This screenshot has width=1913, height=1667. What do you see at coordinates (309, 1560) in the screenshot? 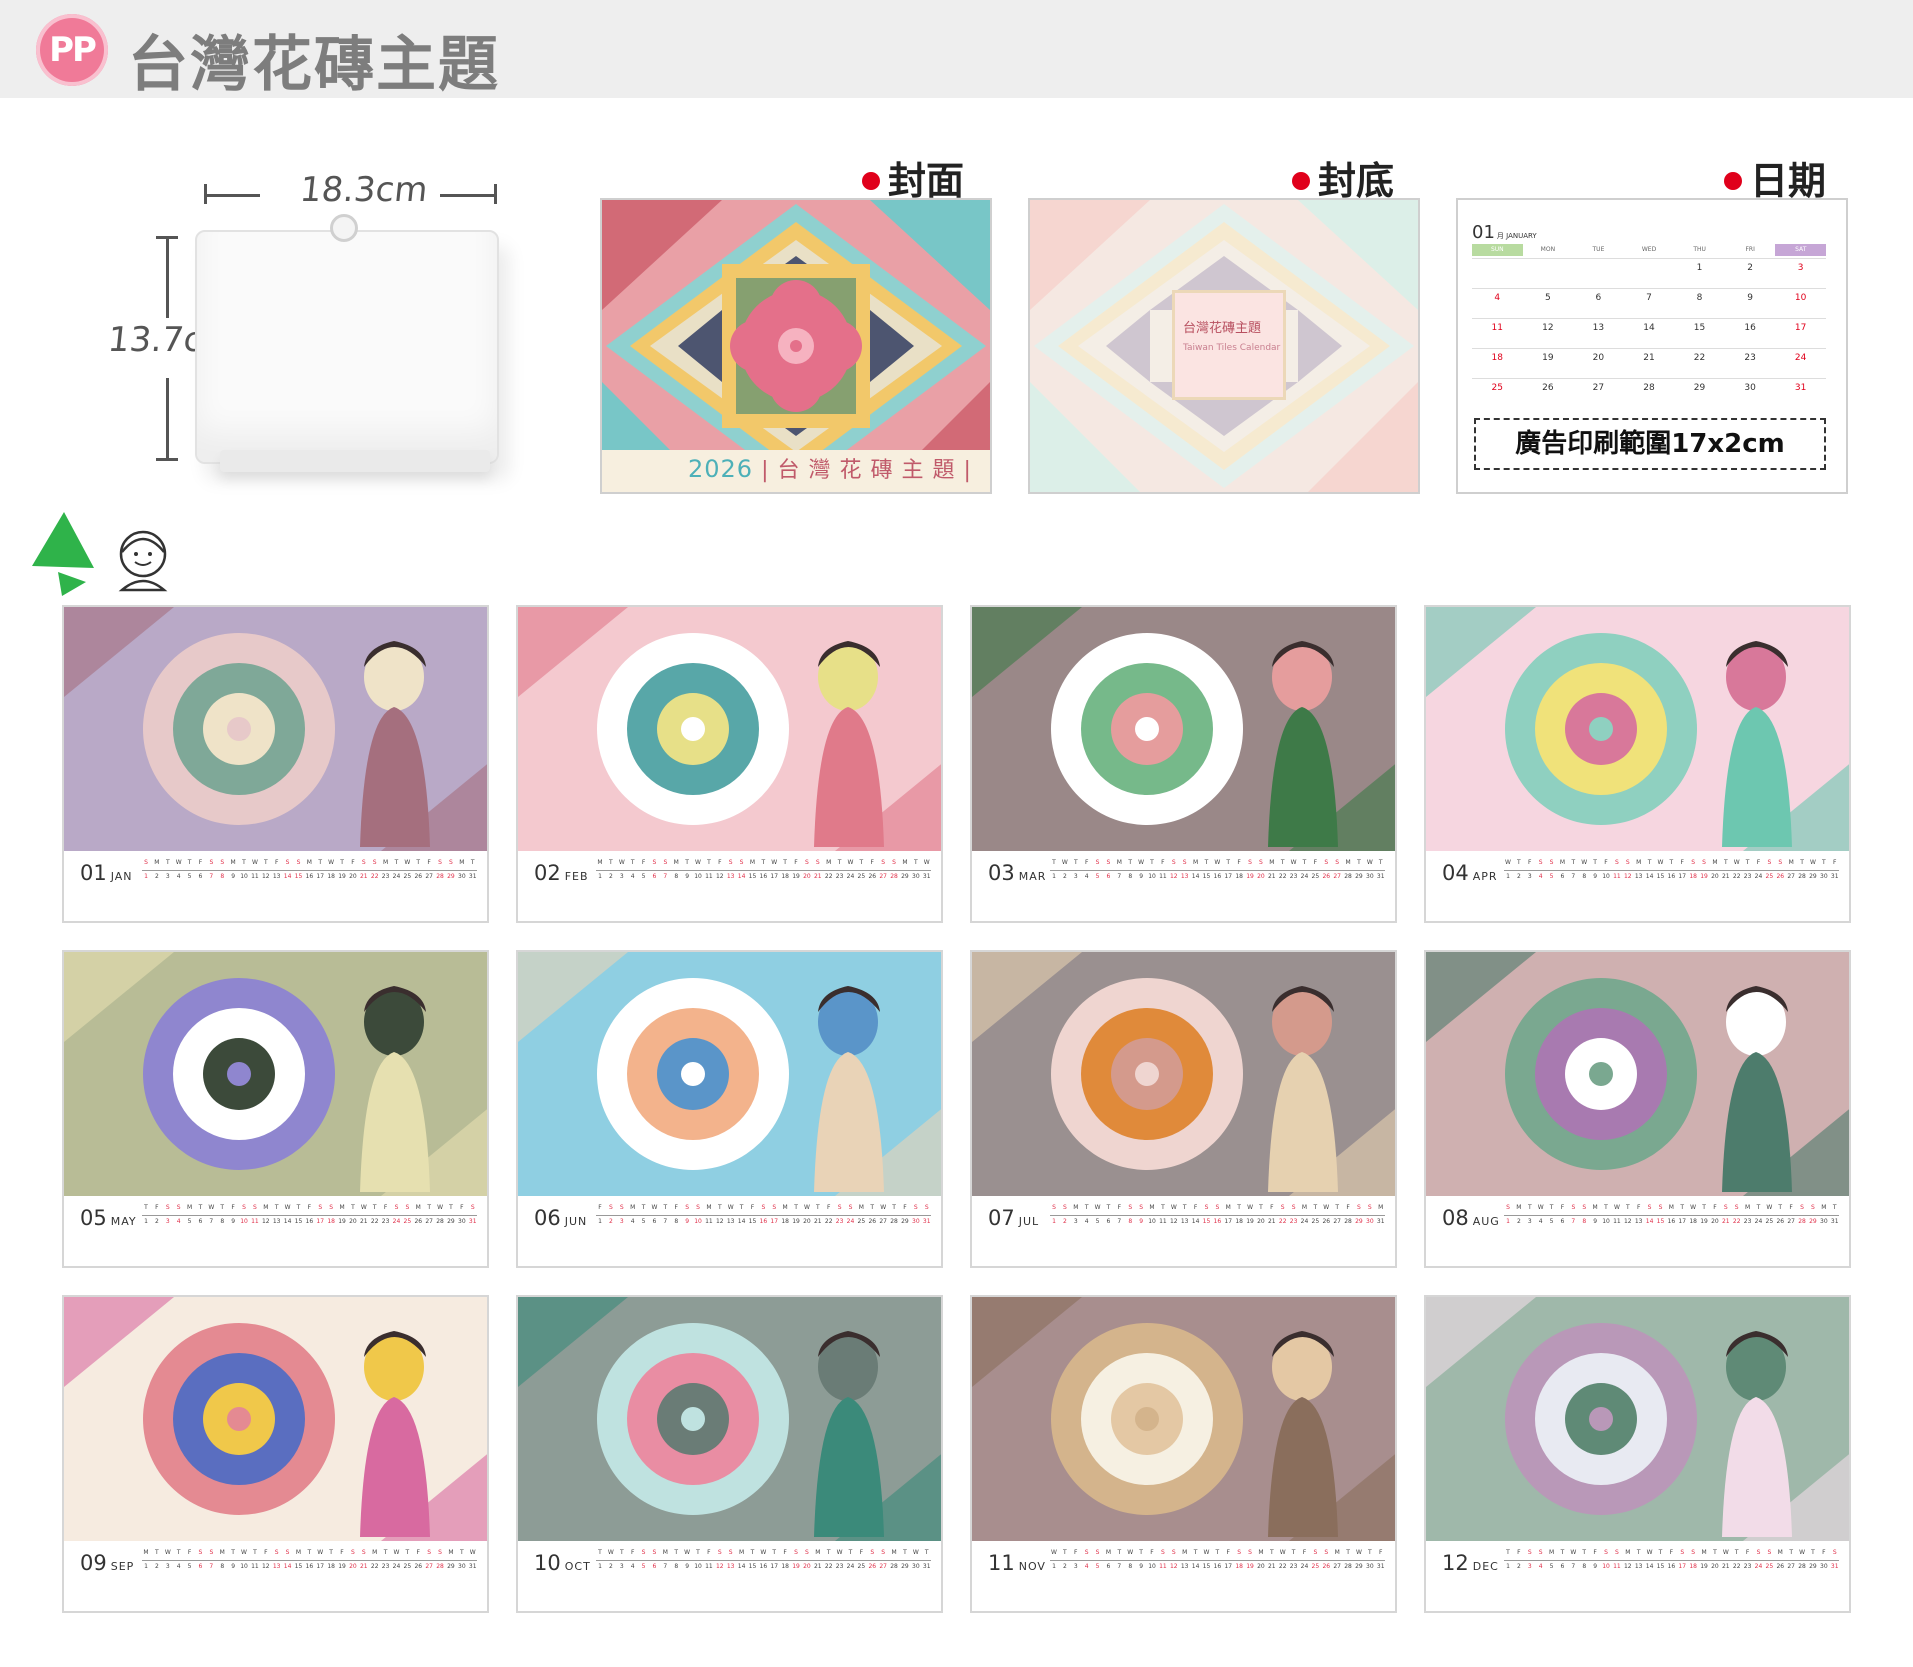
I see `divider` at bounding box center [309, 1560].